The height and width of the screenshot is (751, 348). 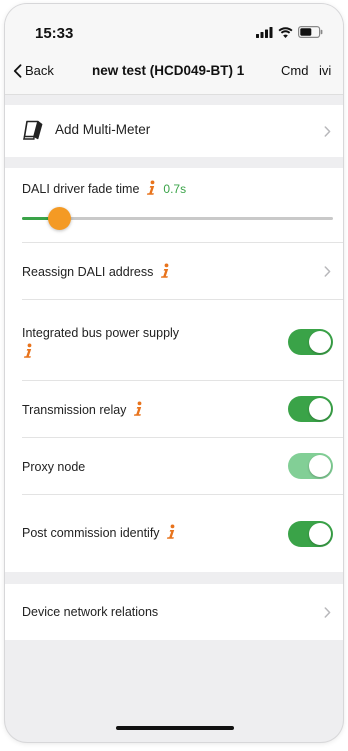 I want to click on proxy-node-toggle, so click(x=310, y=466).